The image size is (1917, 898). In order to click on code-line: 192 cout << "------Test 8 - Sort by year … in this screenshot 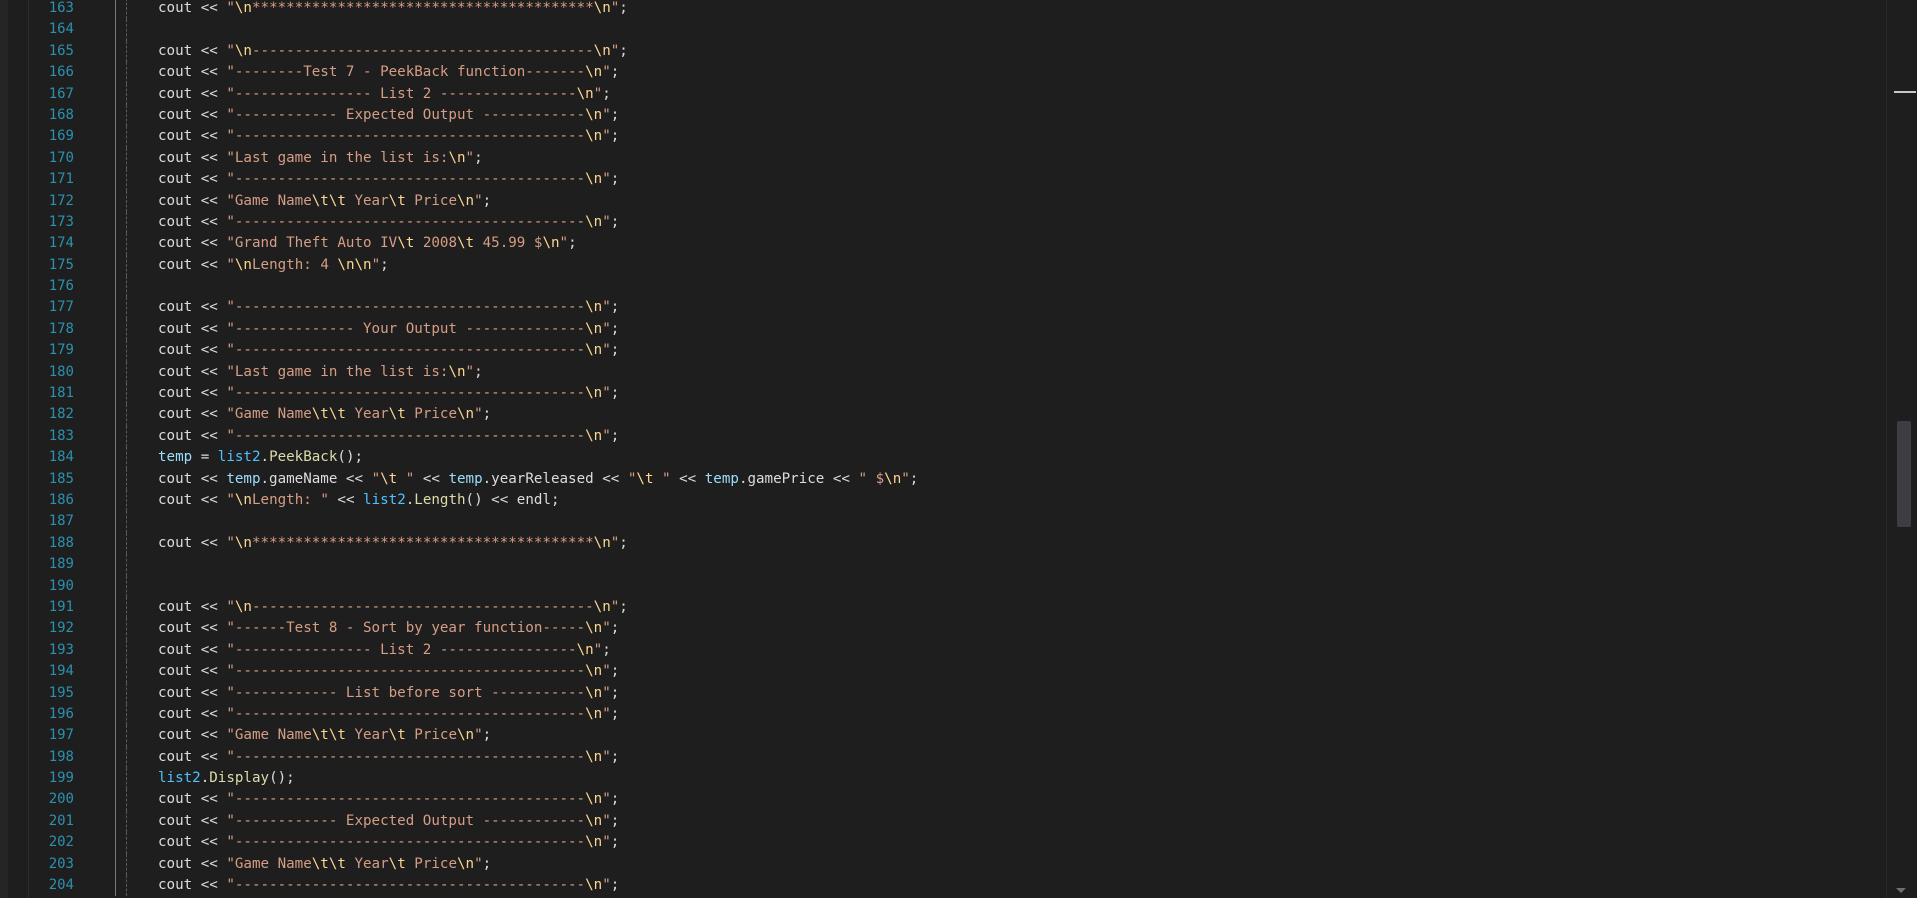, I will do `click(940, 629)`.